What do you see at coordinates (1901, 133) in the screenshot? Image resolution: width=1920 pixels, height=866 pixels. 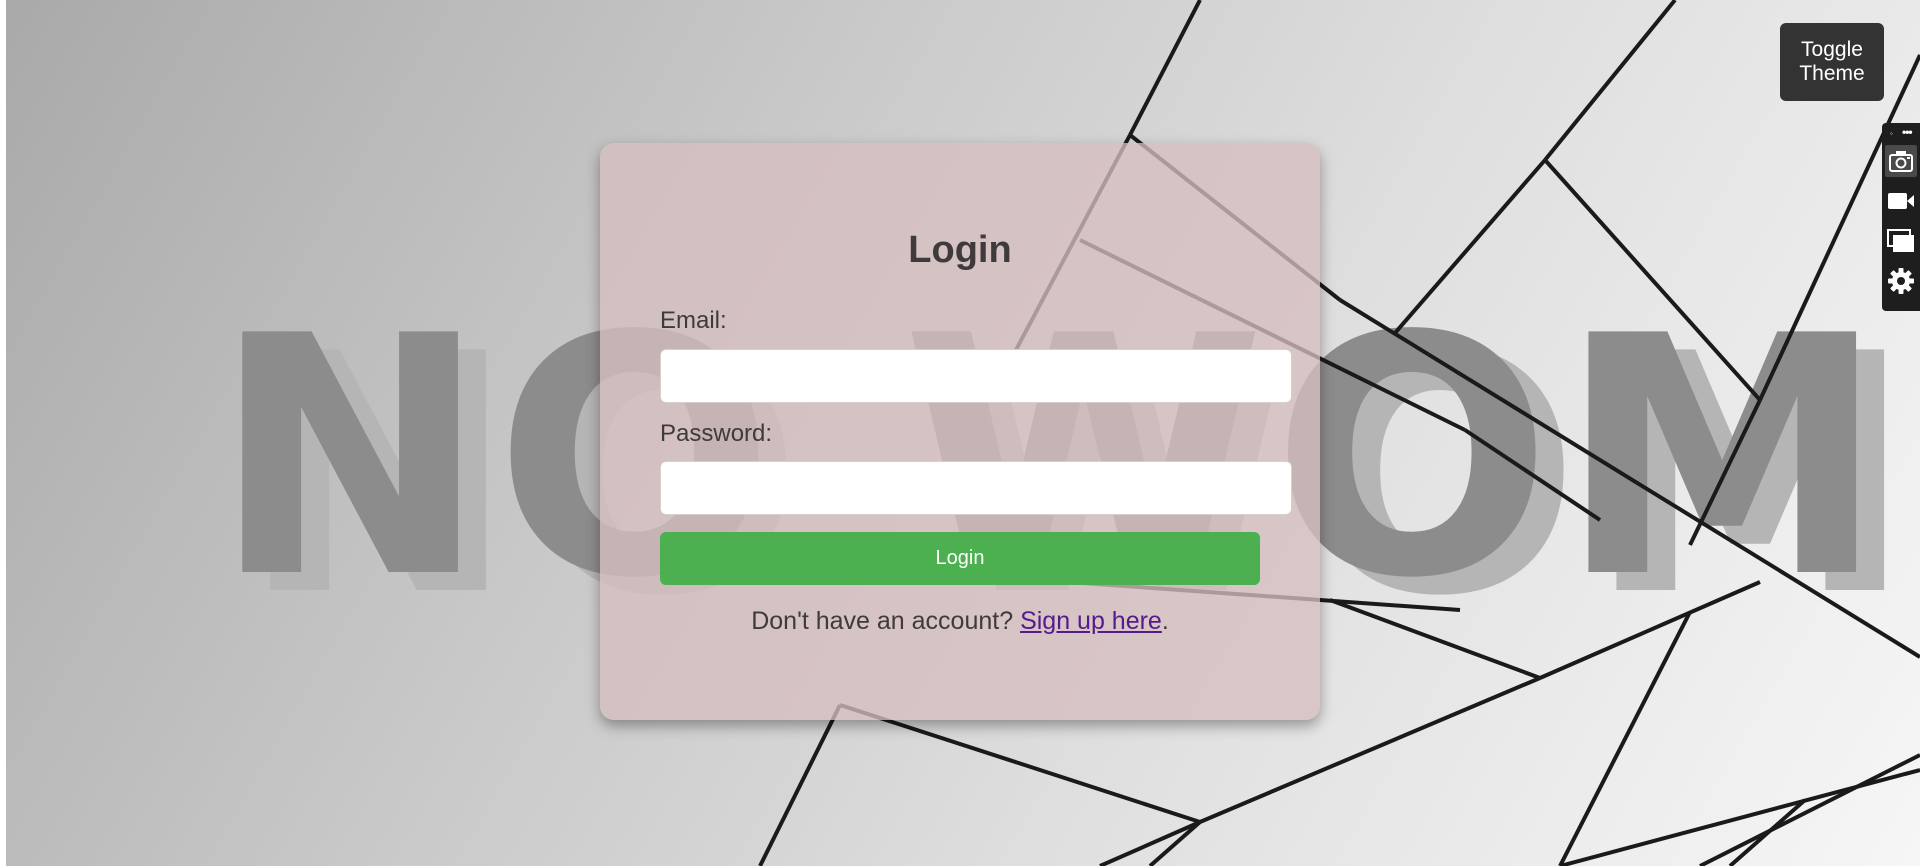 I see `toolbar-handle: ◦ •••` at bounding box center [1901, 133].